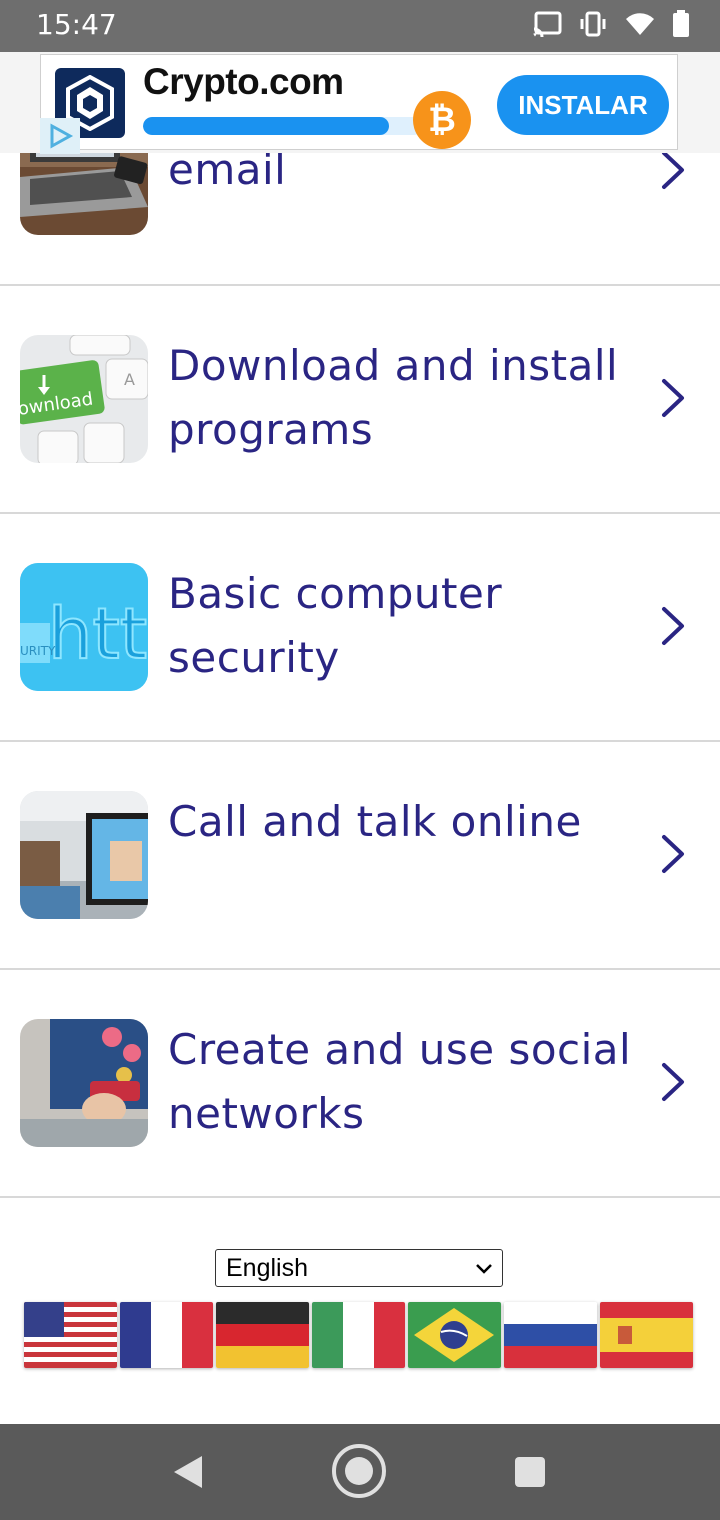  I want to click on lesson-thumbnail-call, so click(84, 855).